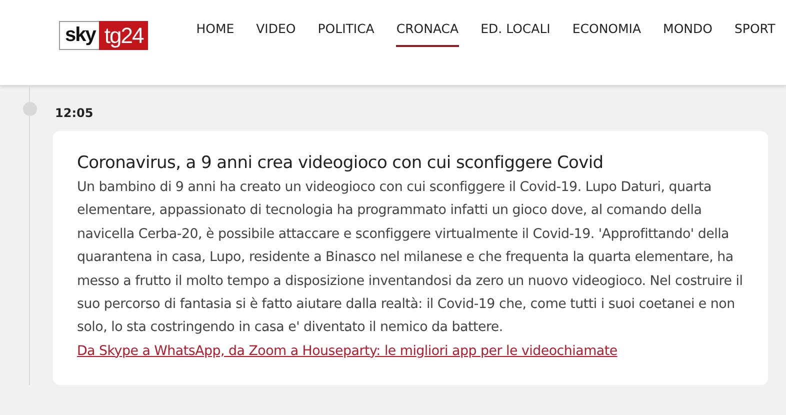 This screenshot has height=415, width=786. What do you see at coordinates (340, 163) in the screenshot?
I see `news-title: Coronavirus, a 9 anni crea videogioco con cui sconfiggere Covid` at bounding box center [340, 163].